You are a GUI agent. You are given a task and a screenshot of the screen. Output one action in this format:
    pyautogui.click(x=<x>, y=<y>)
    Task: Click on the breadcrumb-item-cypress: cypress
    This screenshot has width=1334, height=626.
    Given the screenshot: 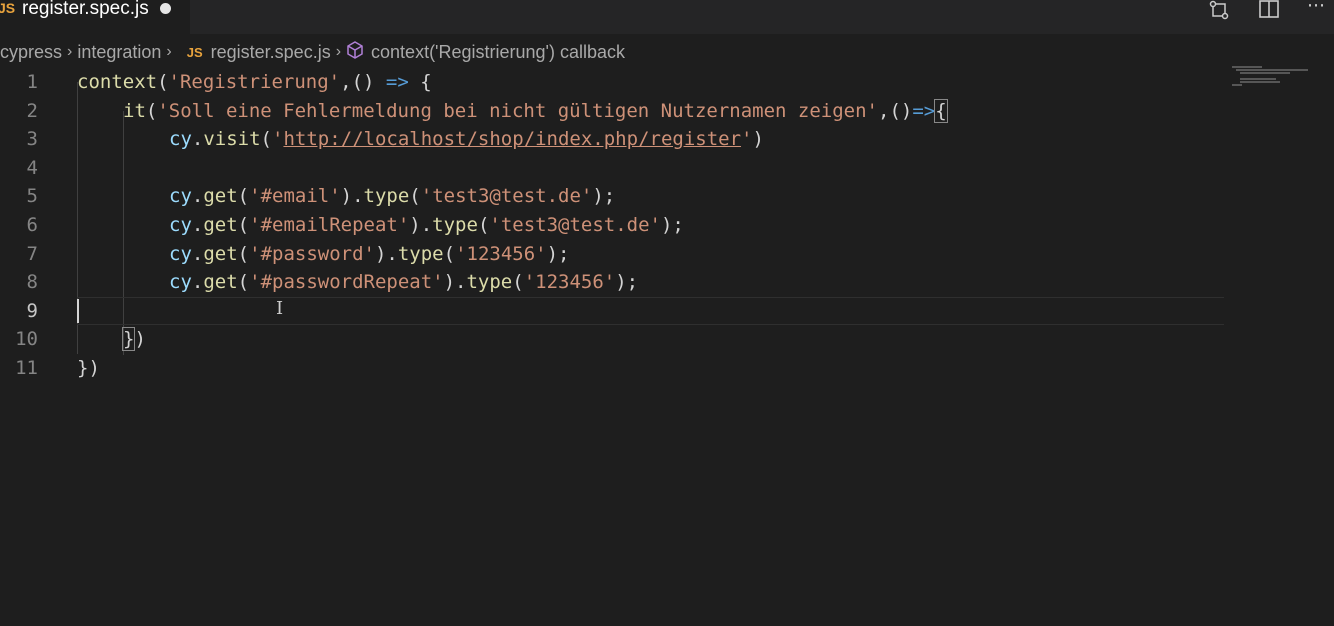 What is the action you would take?
    pyautogui.click(x=31, y=52)
    